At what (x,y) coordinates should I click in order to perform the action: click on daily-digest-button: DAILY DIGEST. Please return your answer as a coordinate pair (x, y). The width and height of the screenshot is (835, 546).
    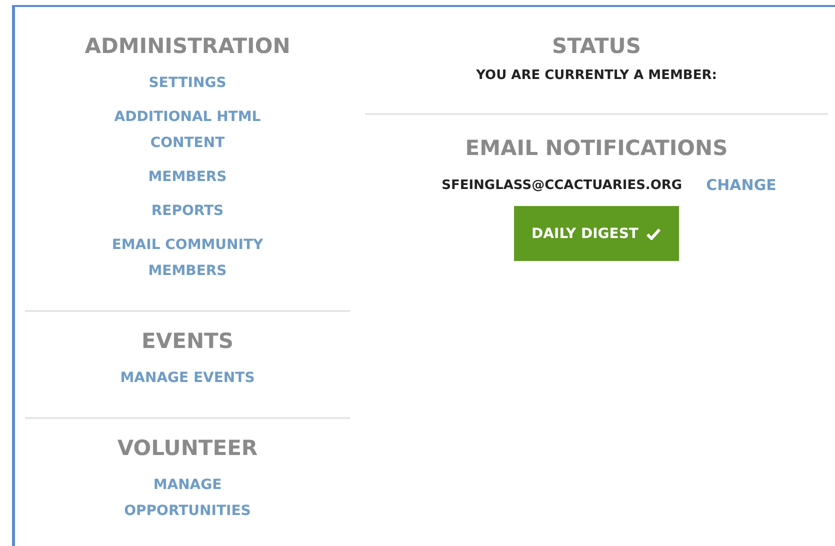
    Looking at the image, I should click on (597, 233).